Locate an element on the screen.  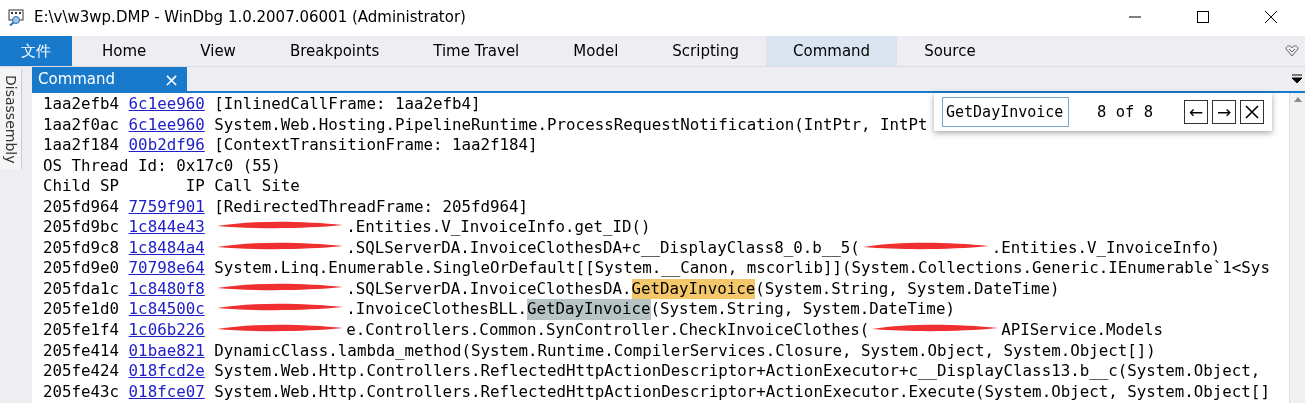
stack-pointer: 205fd9bc is located at coordinates (81, 227).